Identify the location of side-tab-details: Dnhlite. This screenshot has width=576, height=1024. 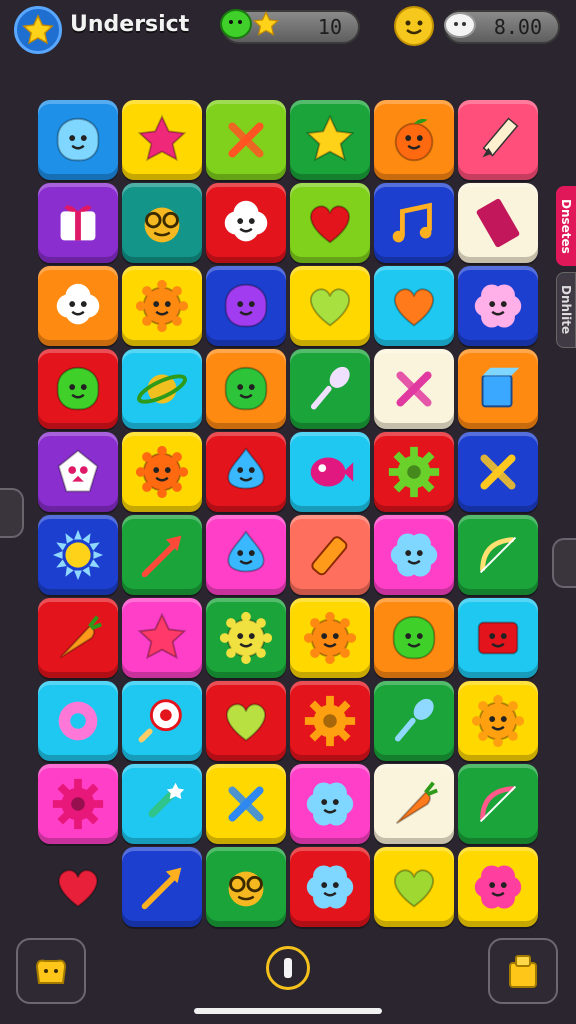
(566, 310).